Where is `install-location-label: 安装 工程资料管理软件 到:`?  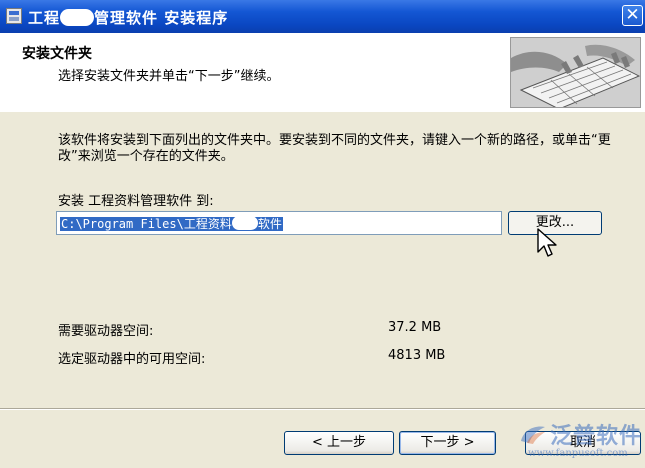
install-location-label: 安装 工程资料管理软件 到: is located at coordinates (136, 201).